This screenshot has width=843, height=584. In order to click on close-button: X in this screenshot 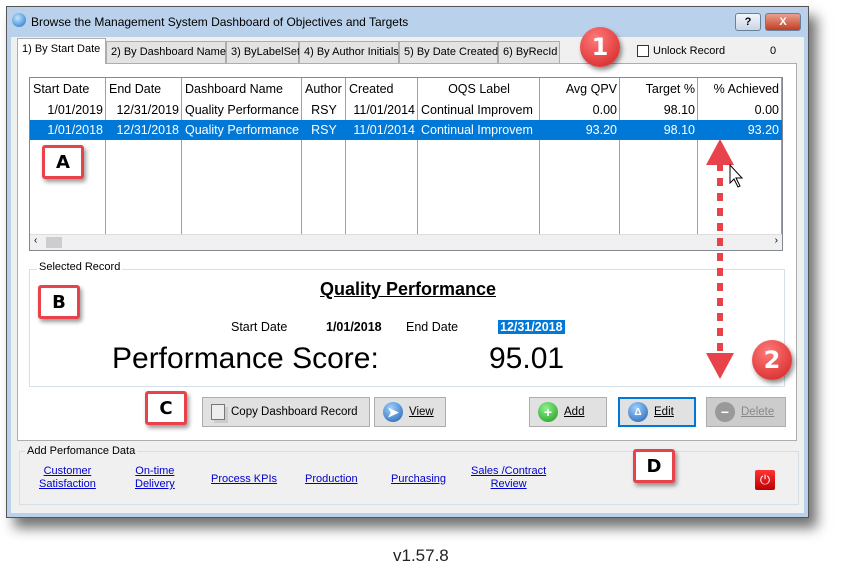, I will do `click(783, 22)`.